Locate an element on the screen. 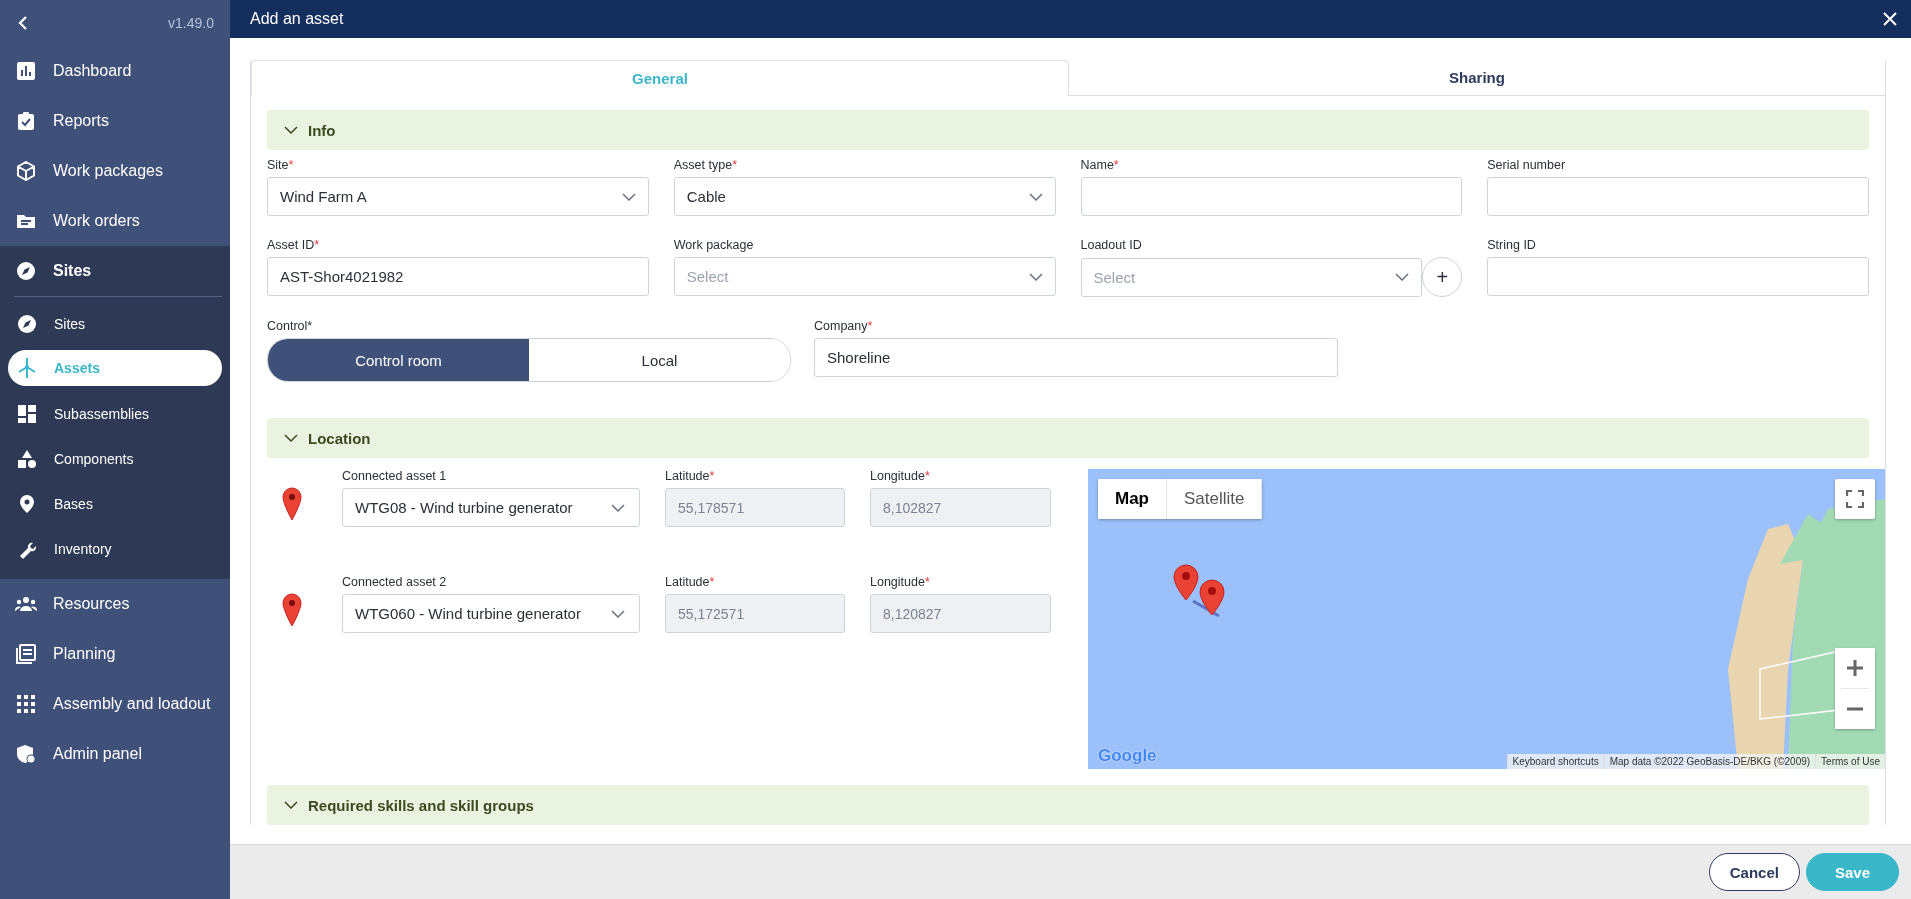  map-type-button: Map is located at coordinates (1132, 499).